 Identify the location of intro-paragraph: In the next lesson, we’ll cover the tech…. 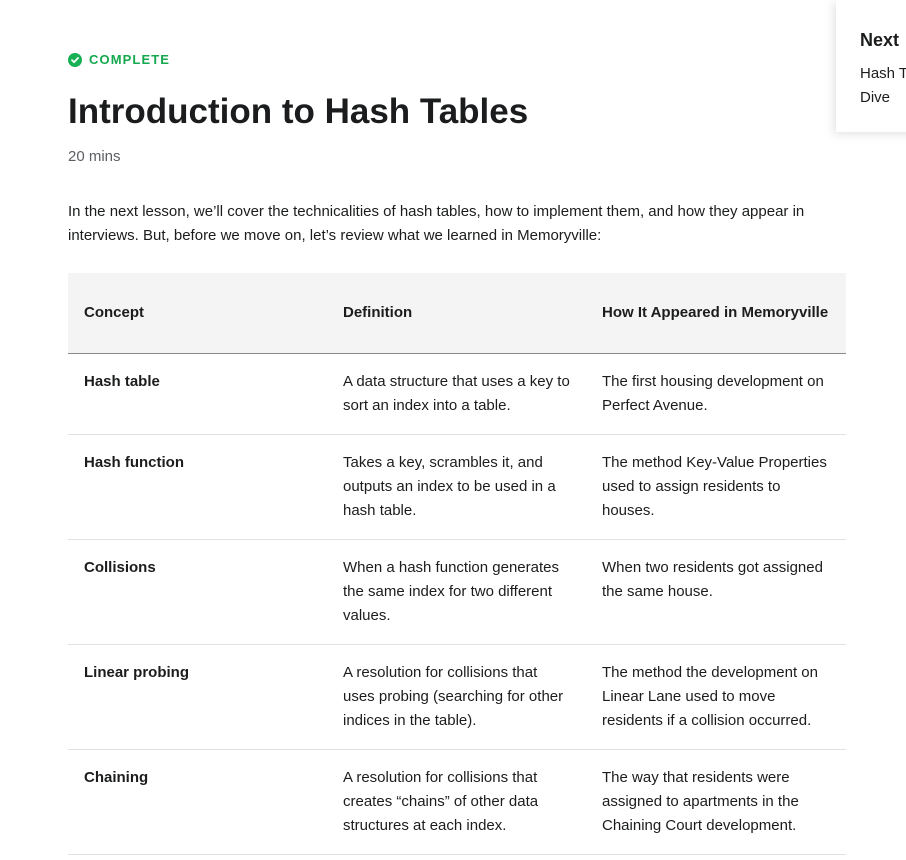
(436, 223).